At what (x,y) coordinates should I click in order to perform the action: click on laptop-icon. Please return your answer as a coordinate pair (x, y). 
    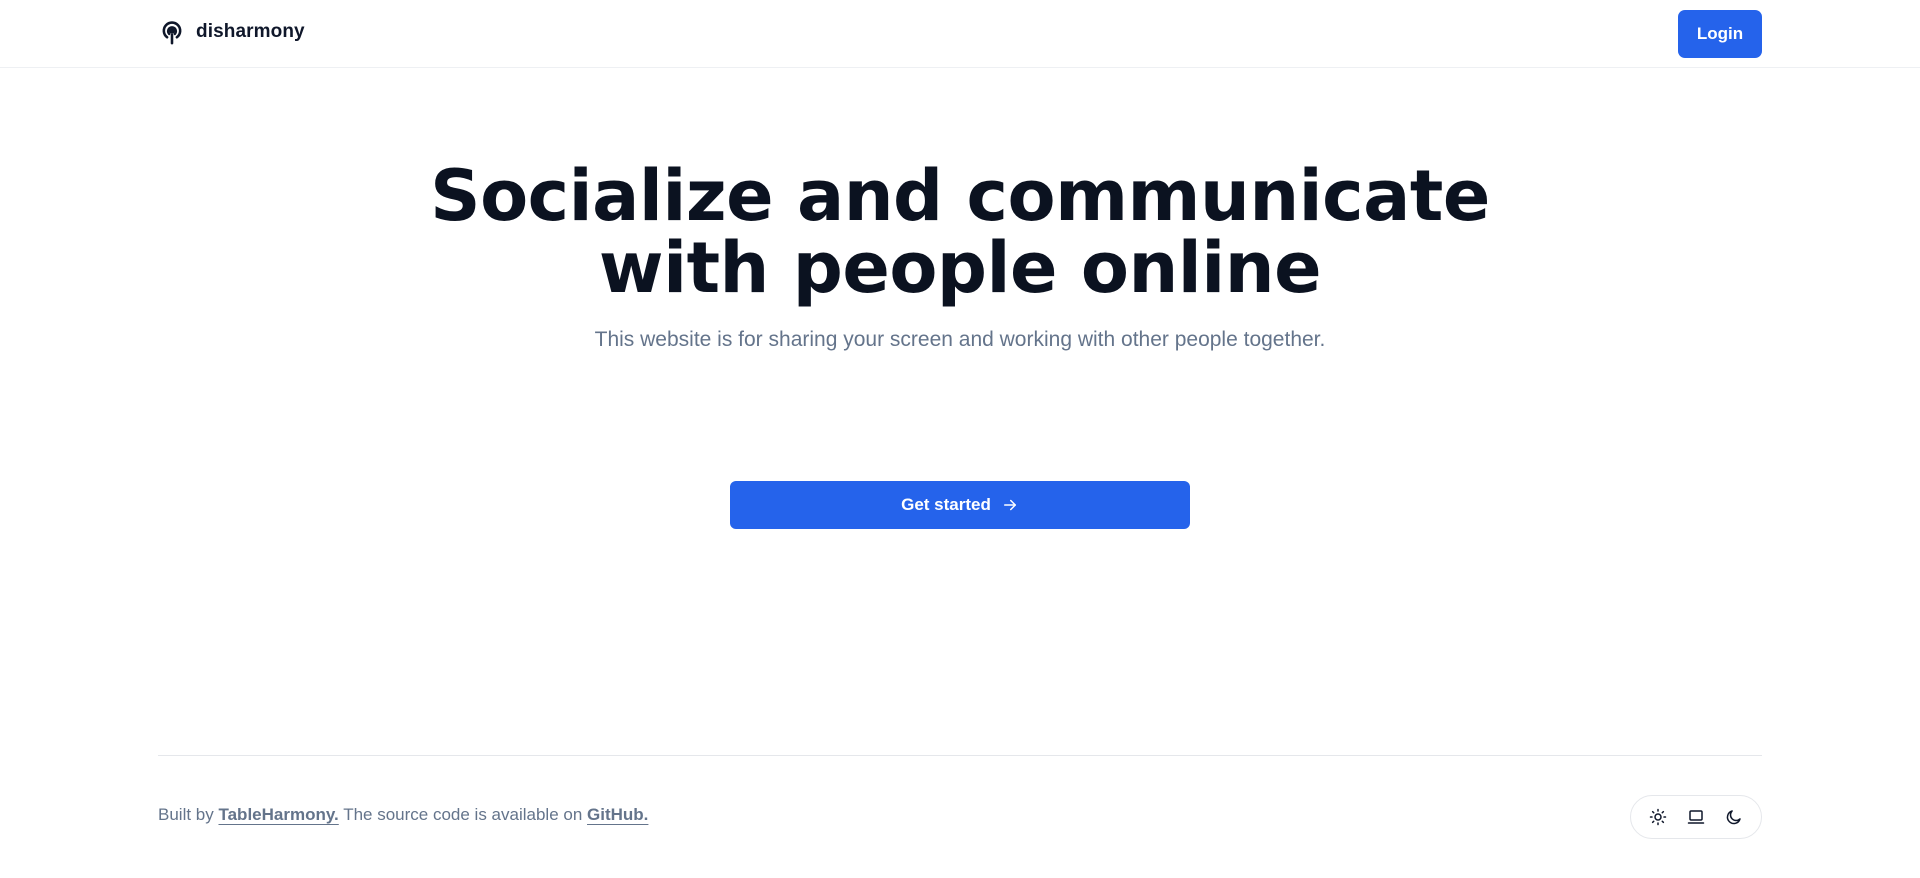
    Looking at the image, I should click on (1696, 817).